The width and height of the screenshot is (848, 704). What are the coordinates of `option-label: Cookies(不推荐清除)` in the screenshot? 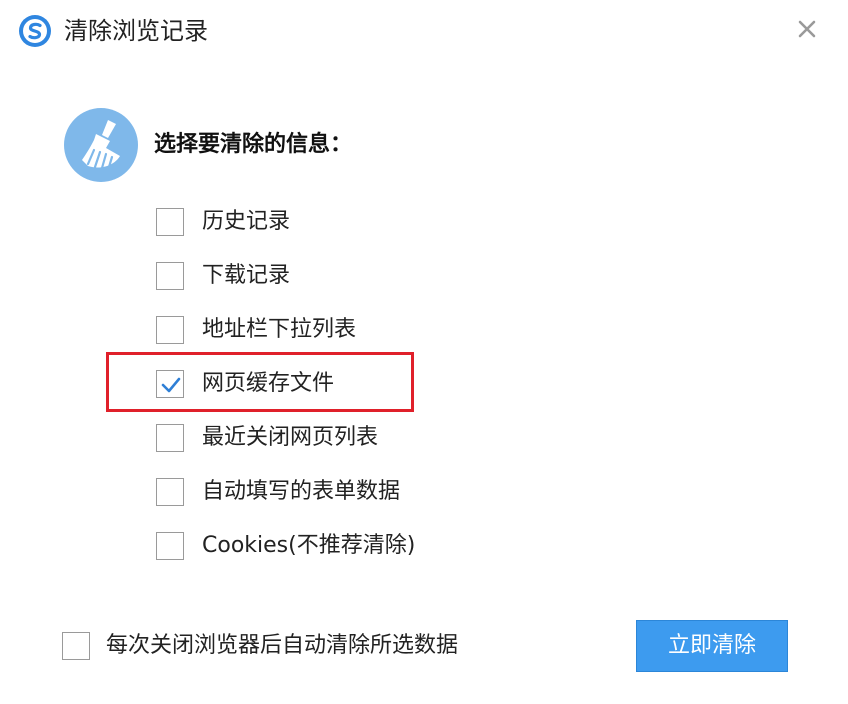 It's located at (309, 545).